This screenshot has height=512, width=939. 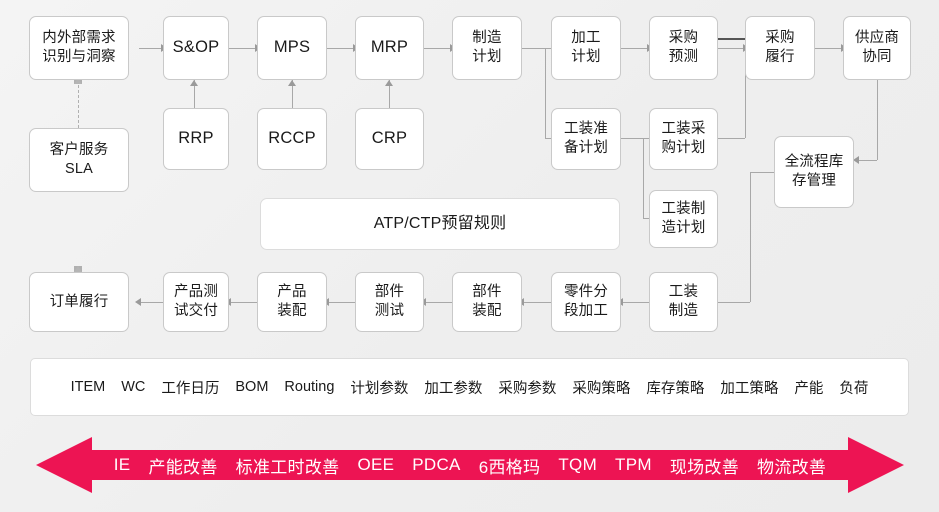 I want to click on node-rccp: RCCP, so click(x=292, y=139).